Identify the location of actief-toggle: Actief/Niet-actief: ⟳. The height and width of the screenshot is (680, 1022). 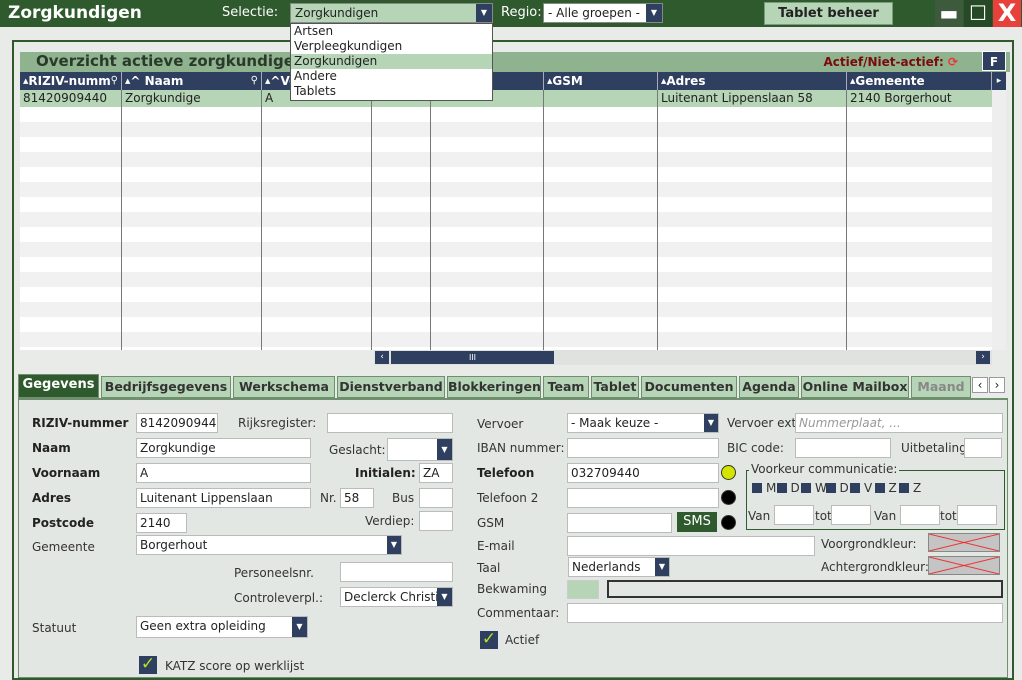
(891, 62).